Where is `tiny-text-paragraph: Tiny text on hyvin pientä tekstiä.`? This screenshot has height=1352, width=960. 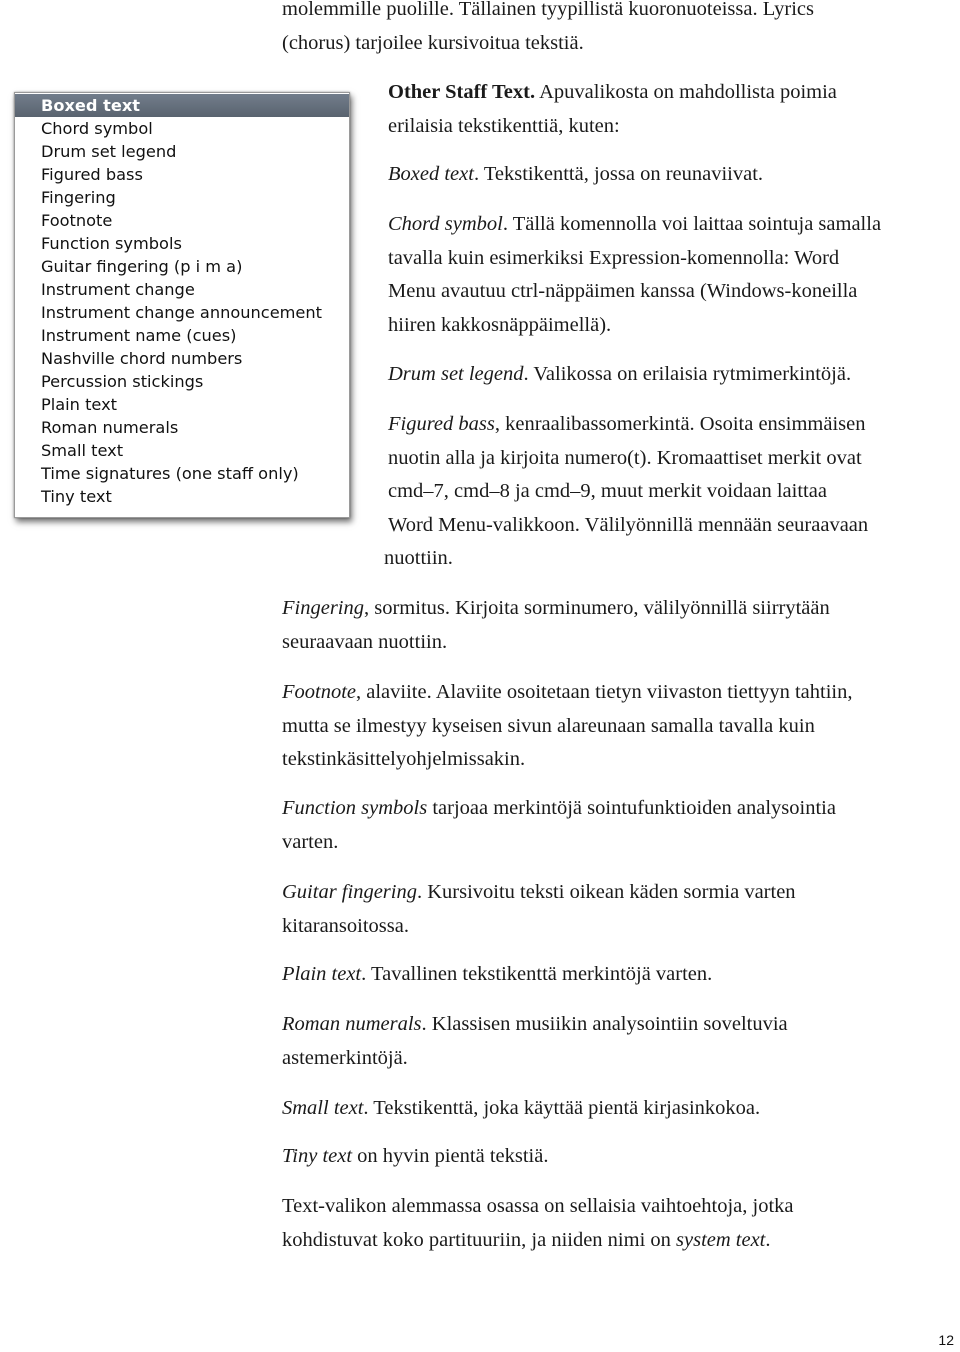
tiny-text-paragraph: Tiny text on hyvin pientä tekstiä. is located at coordinates (415, 1157).